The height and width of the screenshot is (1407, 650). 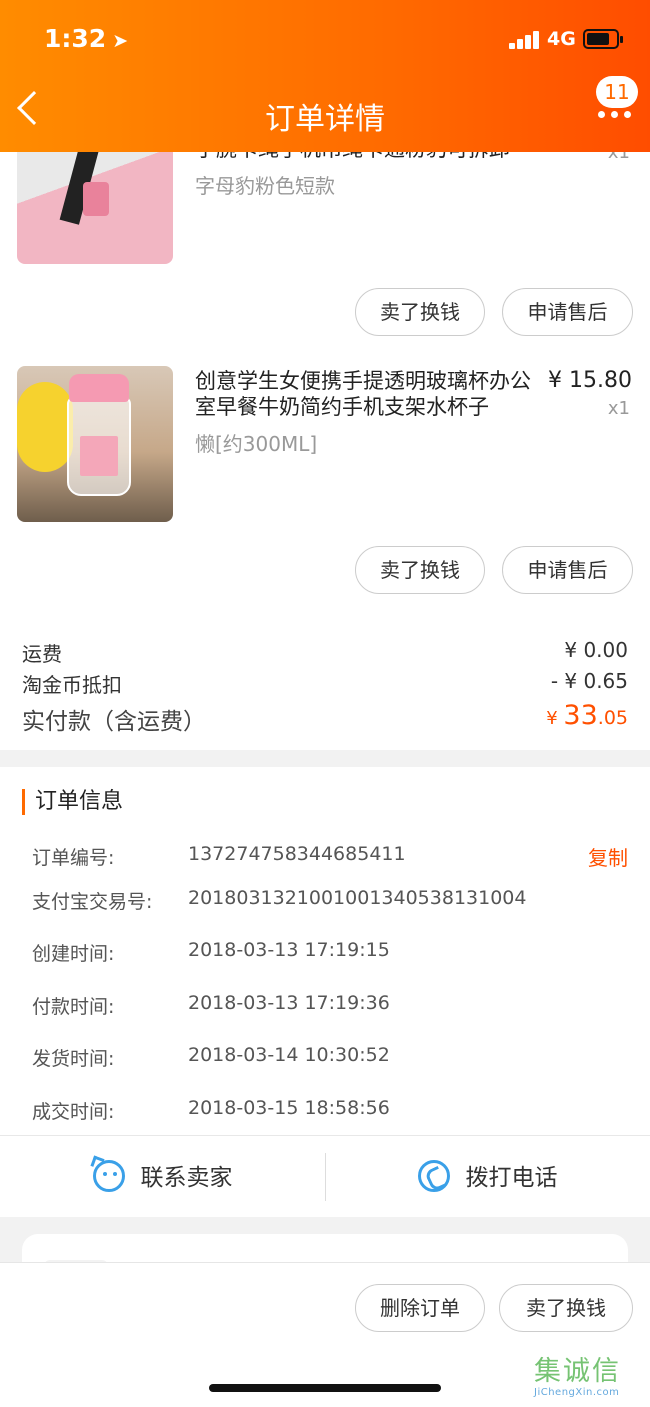 I want to click on call-phone-button: 拨打电话, so click(x=487, y=1178).